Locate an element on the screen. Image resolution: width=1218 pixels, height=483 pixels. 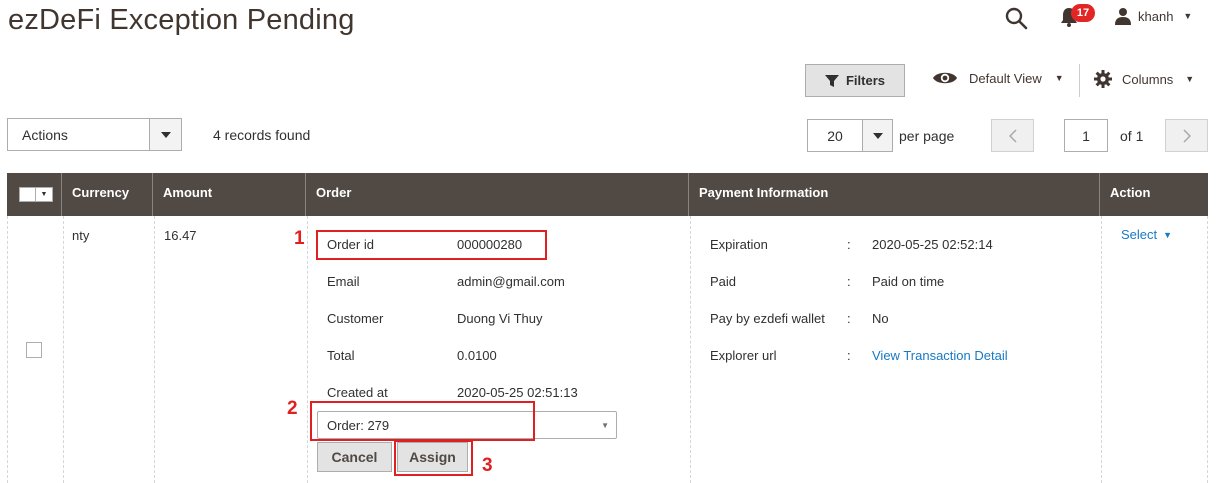
filters-button: Filters is located at coordinates (855, 80).